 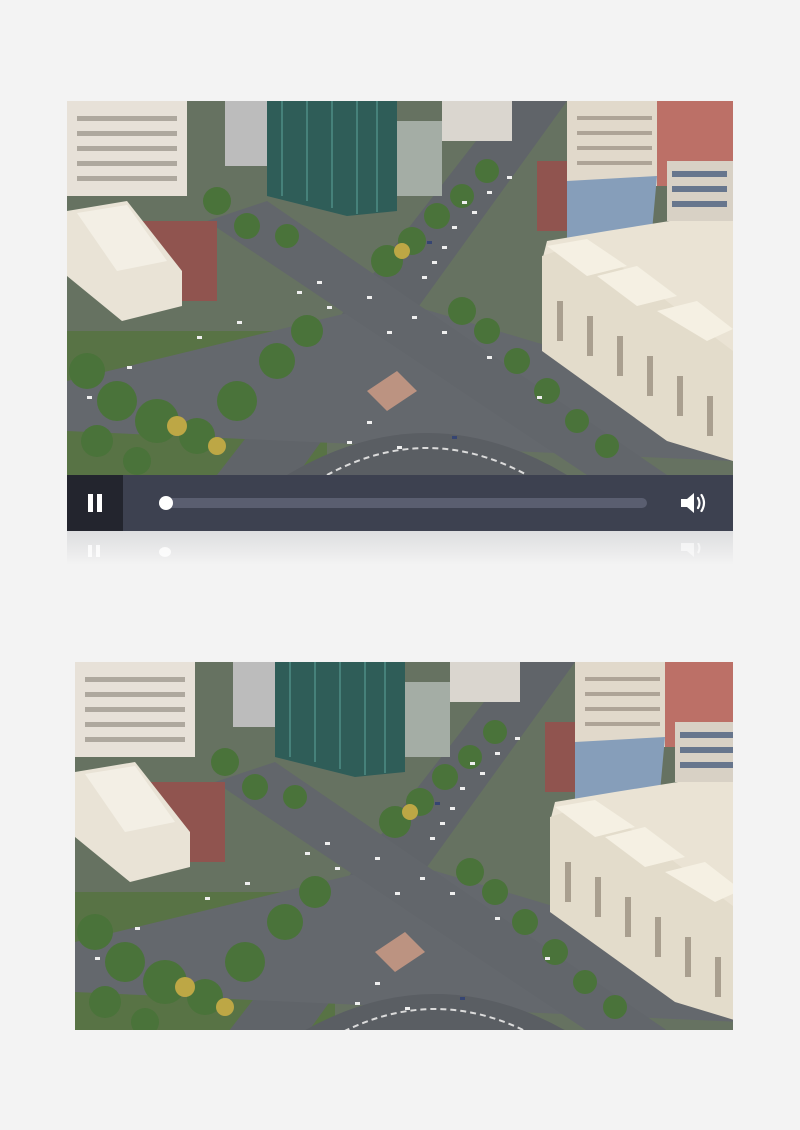 What do you see at coordinates (691, 550) in the screenshot?
I see `volume-icon-reflection` at bounding box center [691, 550].